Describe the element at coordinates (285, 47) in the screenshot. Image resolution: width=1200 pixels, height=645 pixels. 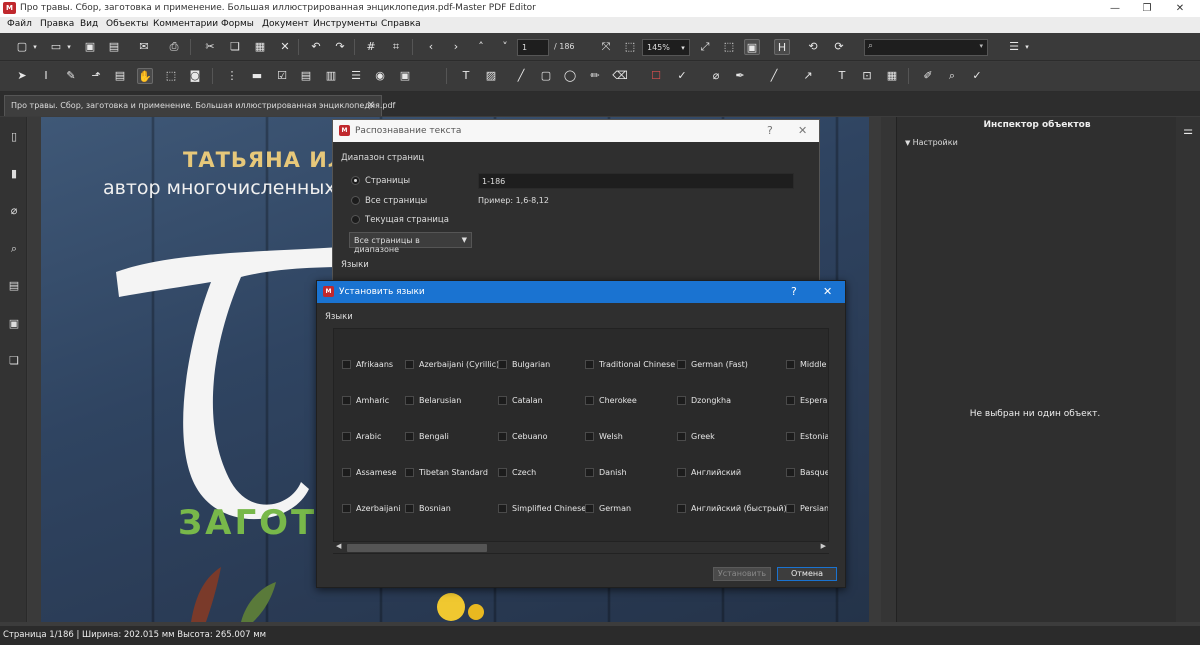
I see `delete-icon: ✕` at that location.